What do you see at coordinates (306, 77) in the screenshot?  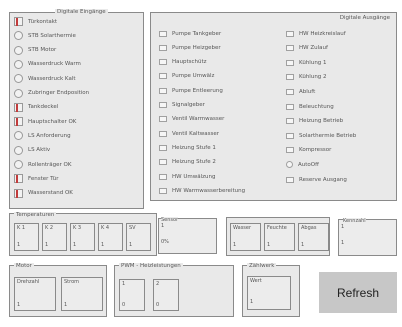 I see `digital-output-row: Kühlung 2` at bounding box center [306, 77].